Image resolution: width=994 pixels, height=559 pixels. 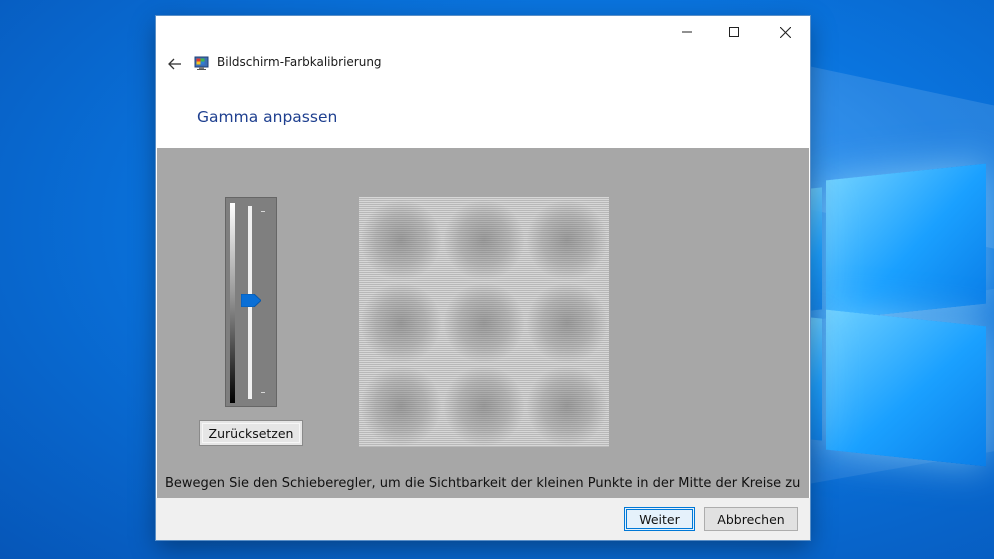 I want to click on next-button: Weiter, so click(x=659, y=519).